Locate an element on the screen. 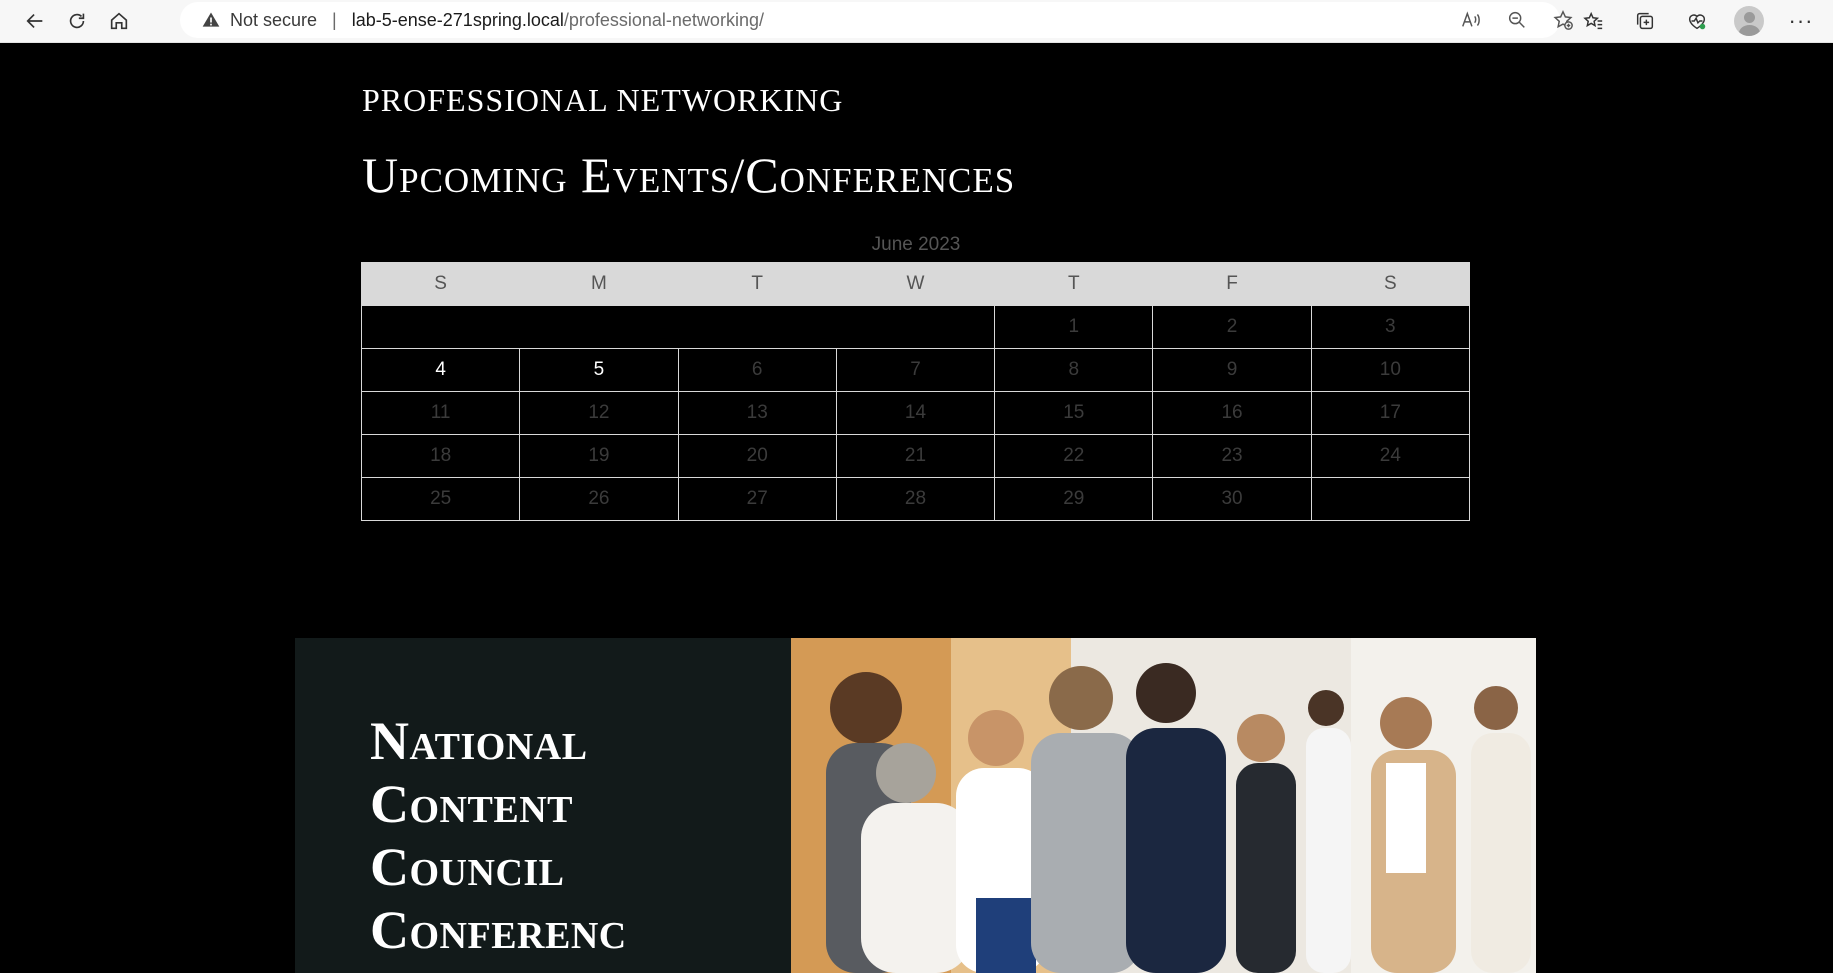  calendar-day: 23 is located at coordinates (1232, 456).